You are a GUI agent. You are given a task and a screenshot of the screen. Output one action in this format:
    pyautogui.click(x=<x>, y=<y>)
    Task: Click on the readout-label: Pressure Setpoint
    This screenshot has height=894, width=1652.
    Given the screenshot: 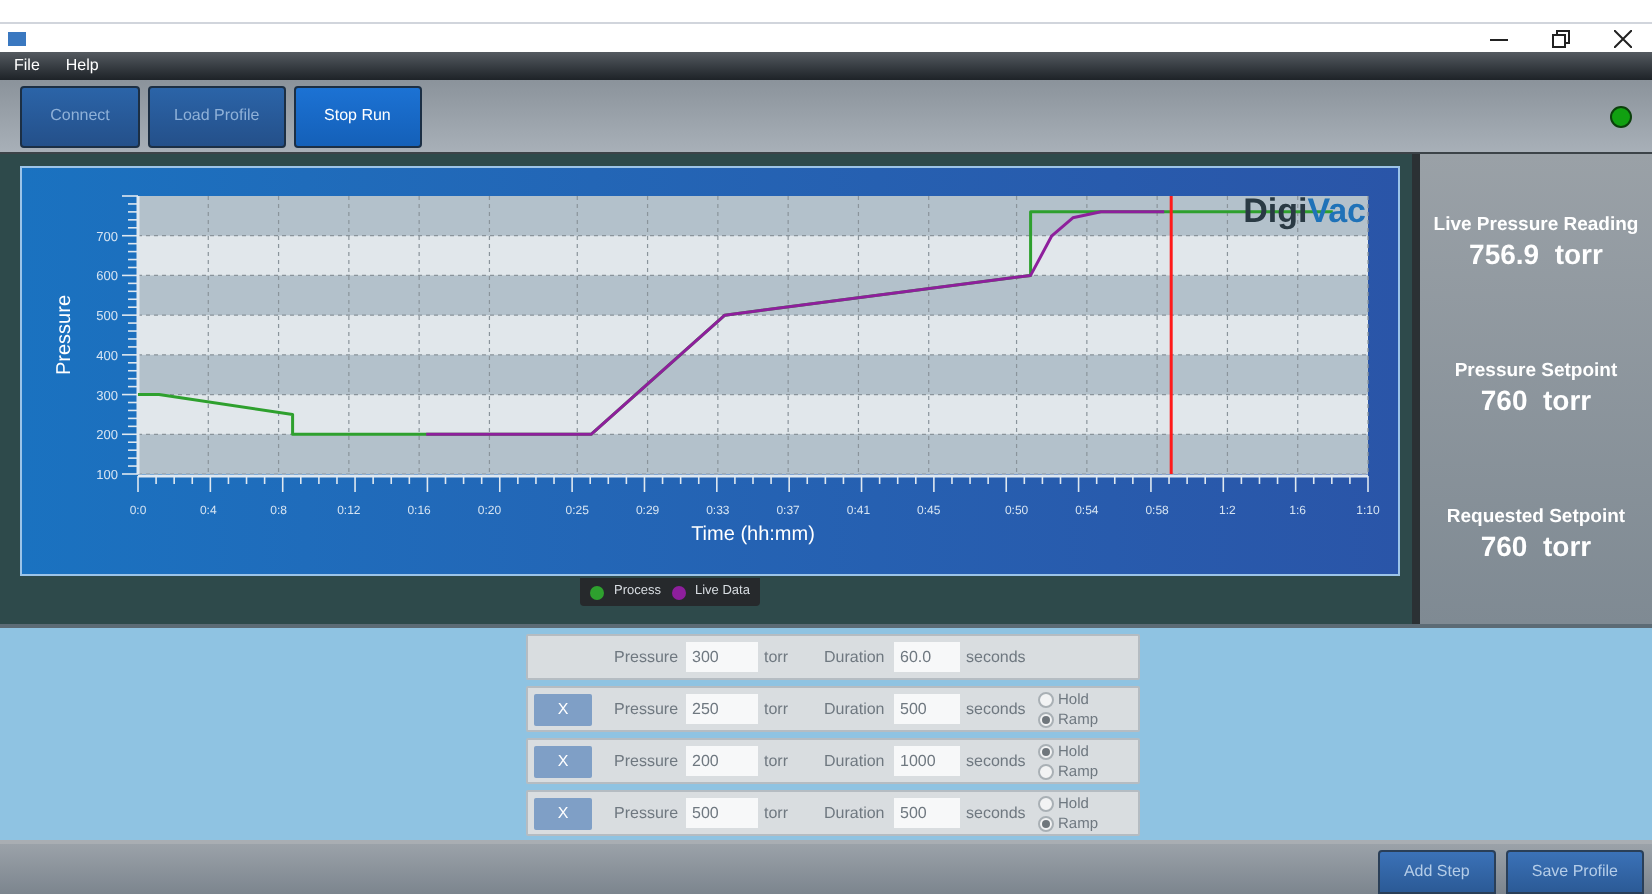 What is the action you would take?
    pyautogui.click(x=1536, y=371)
    